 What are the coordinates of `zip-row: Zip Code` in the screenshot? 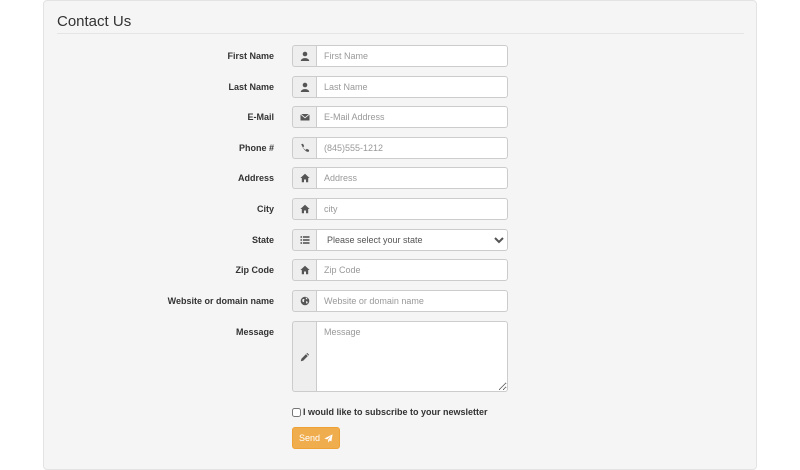 It's located at (401, 270).